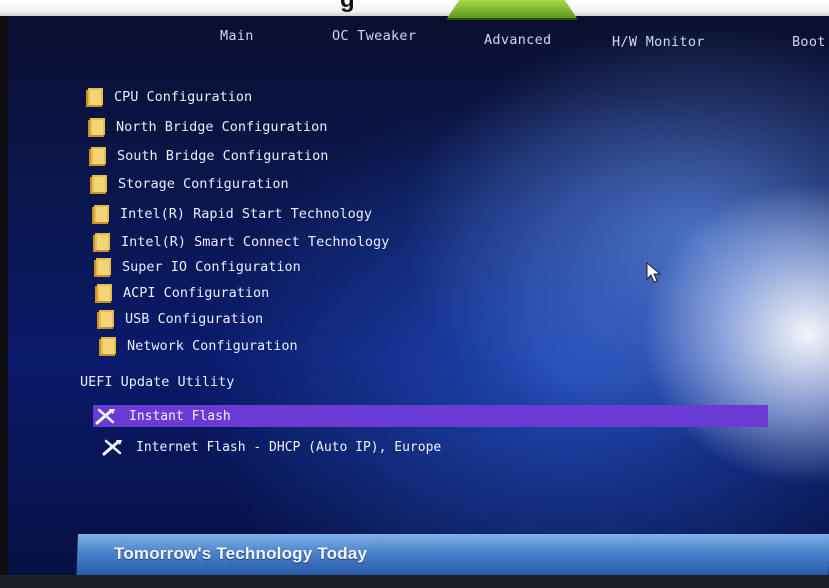  What do you see at coordinates (246, 214) in the screenshot?
I see `menu-item-label: Intel(R) Rapid Start Technology` at bounding box center [246, 214].